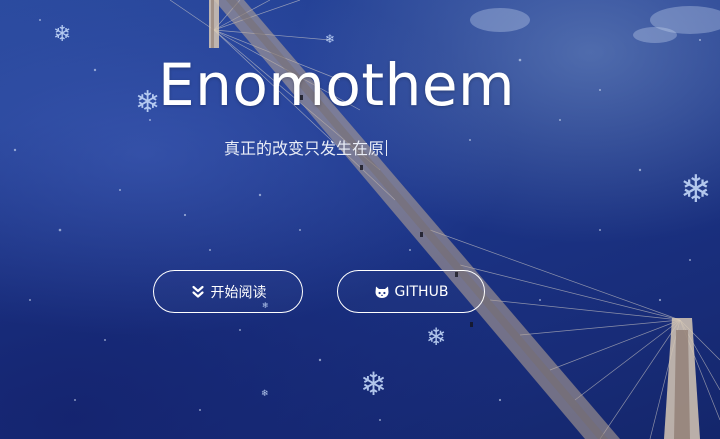 This screenshot has width=720, height=439. What do you see at coordinates (421, 291) in the screenshot?
I see `github-label: GITHUB` at bounding box center [421, 291].